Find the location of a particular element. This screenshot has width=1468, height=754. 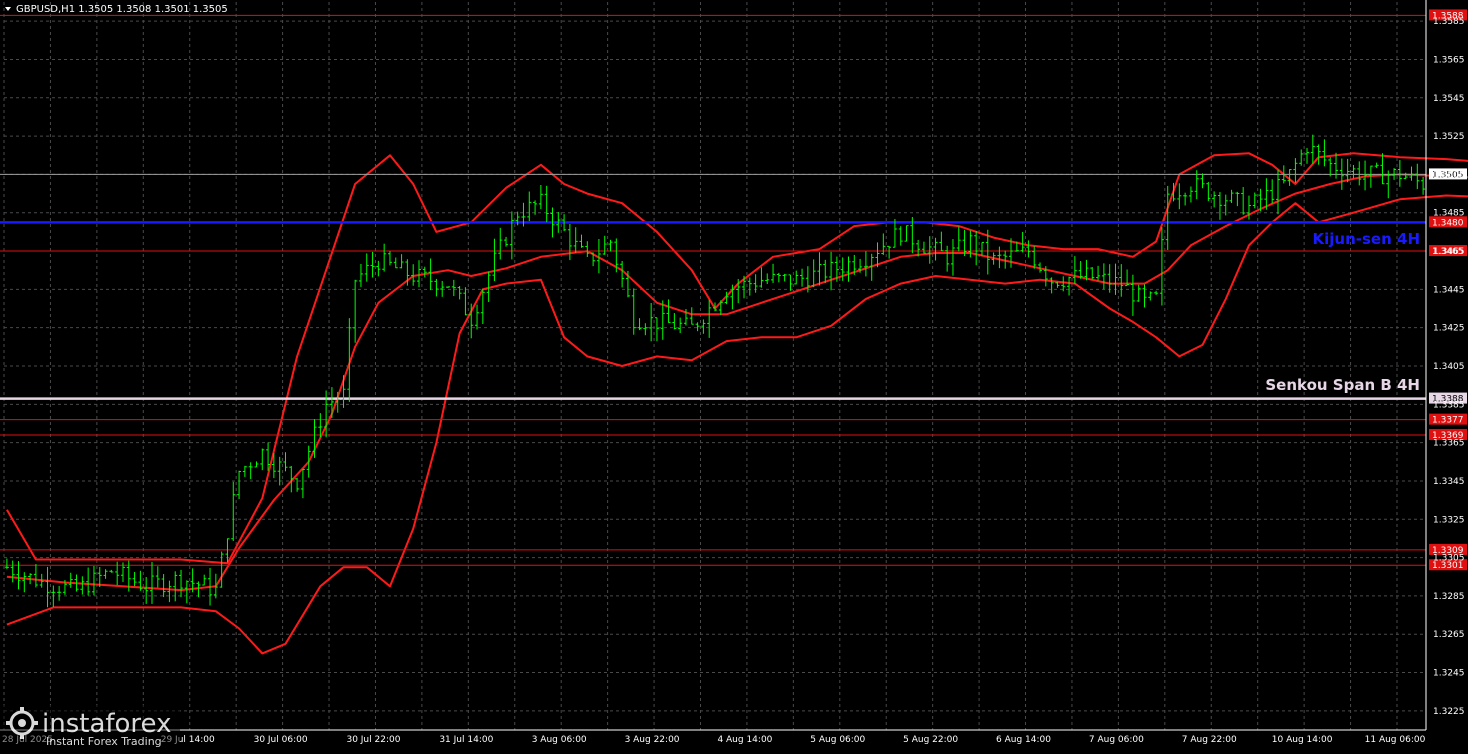

time-tick-label: 3 Aug 06:00 is located at coordinates (559, 740).